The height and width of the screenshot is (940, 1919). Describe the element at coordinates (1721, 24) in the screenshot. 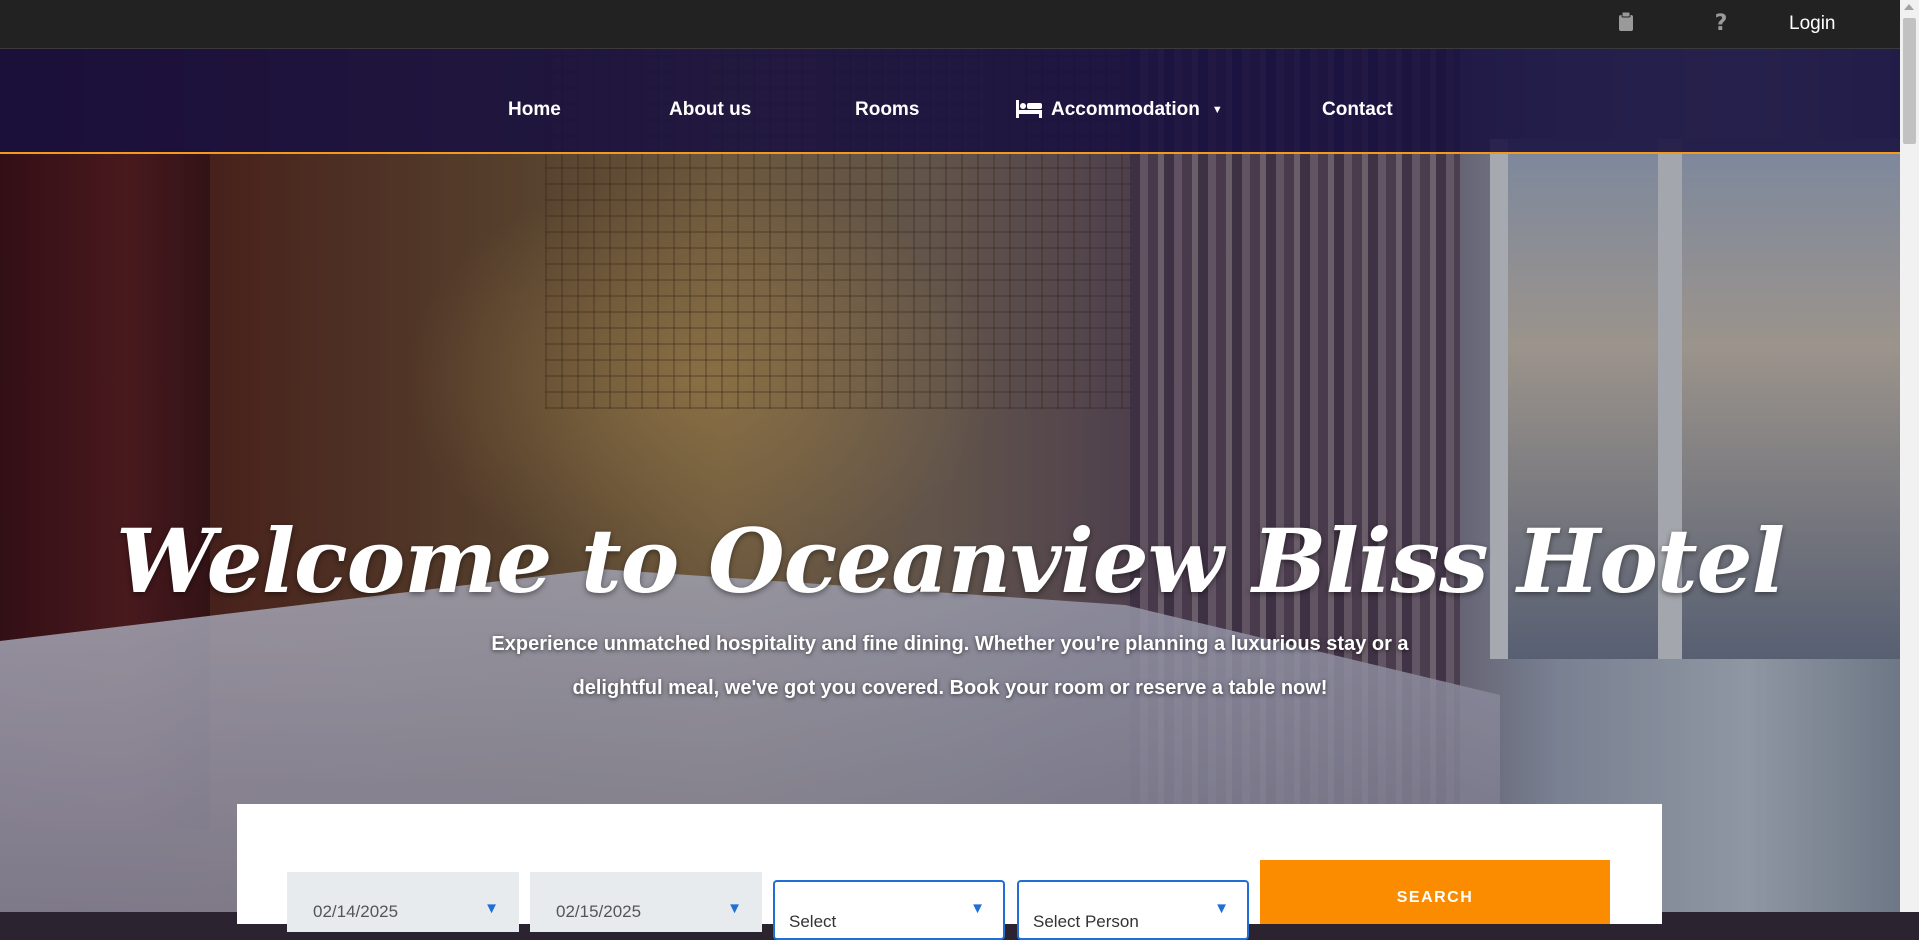

I see `question-mark-icon: ?` at that location.